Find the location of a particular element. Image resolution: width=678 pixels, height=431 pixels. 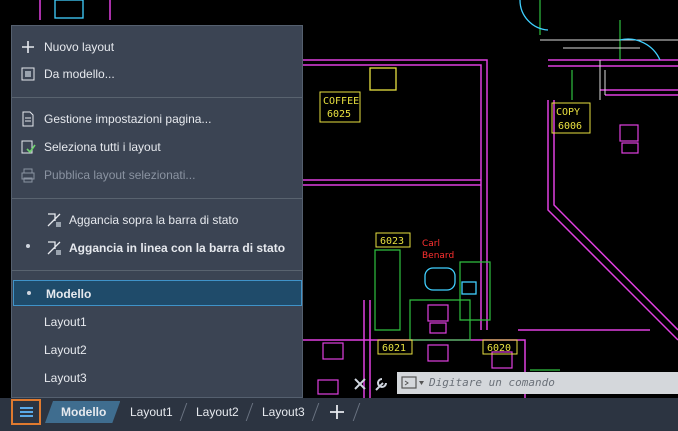

room-6020-label: 6020 is located at coordinates (499, 348).